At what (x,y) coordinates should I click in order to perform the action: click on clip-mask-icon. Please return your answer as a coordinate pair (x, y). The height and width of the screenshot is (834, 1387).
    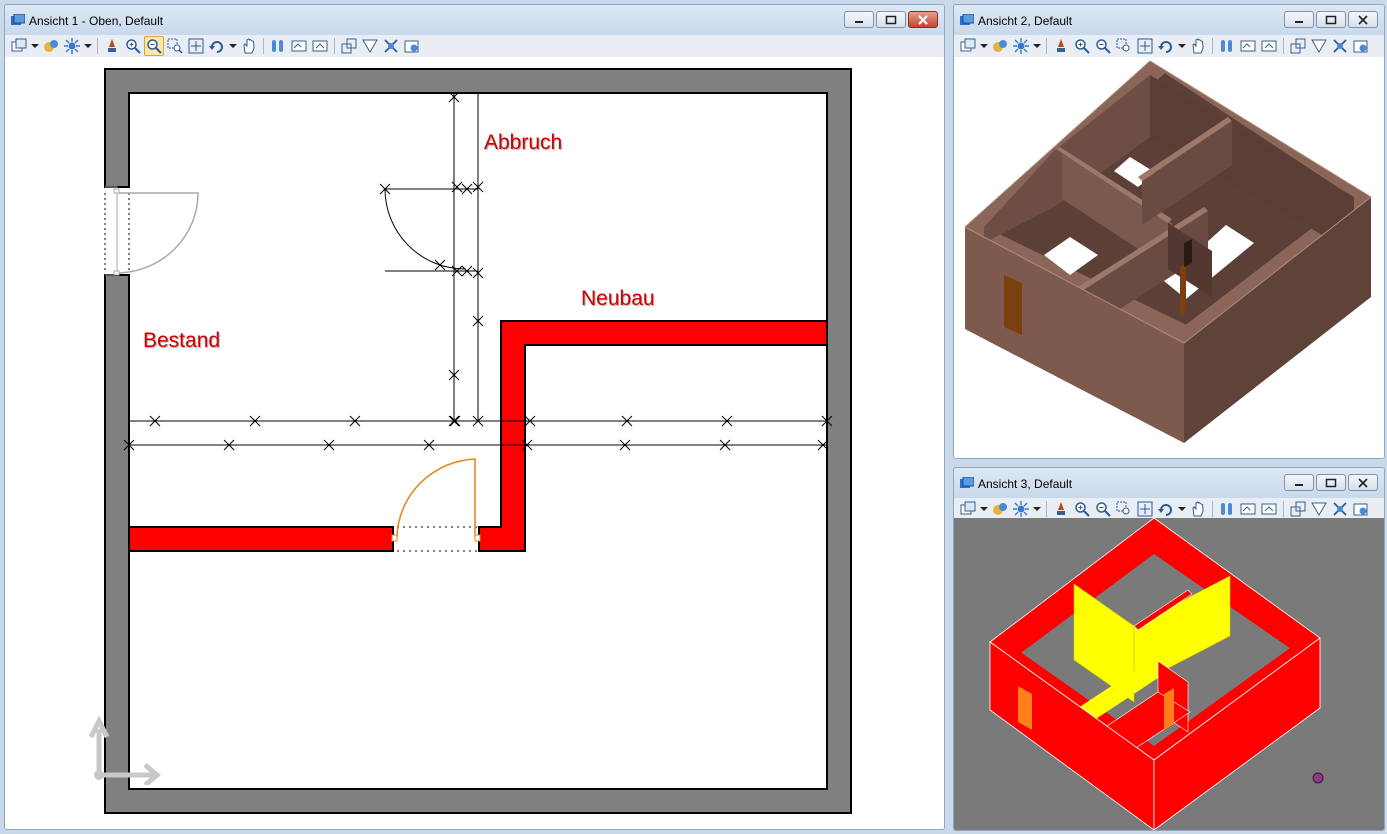
    Looking at the image, I should click on (1319, 509).